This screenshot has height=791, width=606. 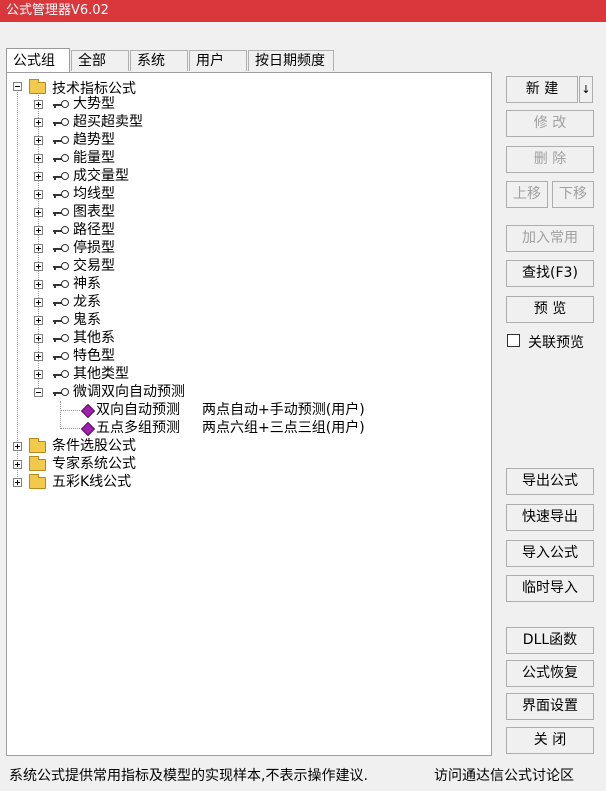 What do you see at coordinates (247, 248) in the screenshot?
I see `tree-item-category: 停损型` at bounding box center [247, 248].